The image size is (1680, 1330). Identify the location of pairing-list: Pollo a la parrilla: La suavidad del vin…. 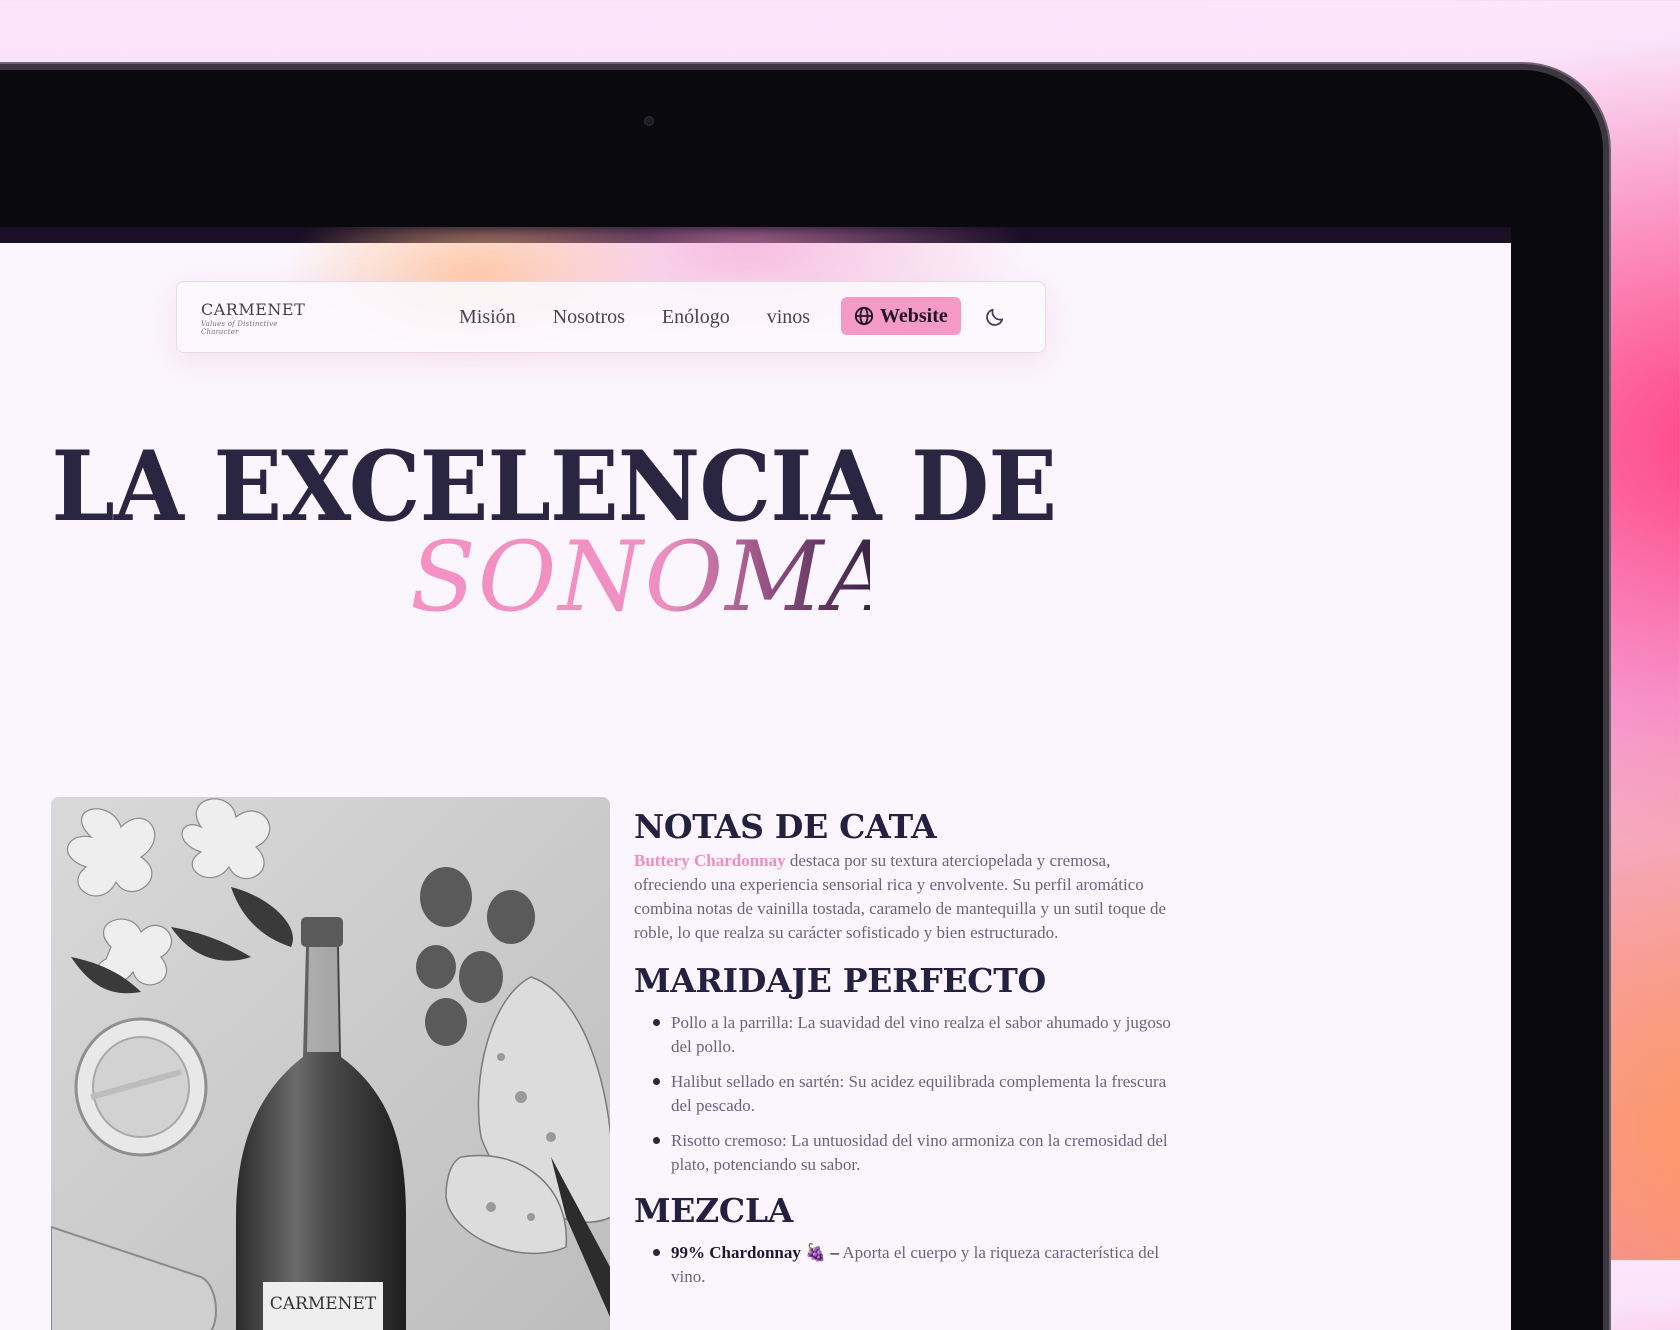
(904, 1094).